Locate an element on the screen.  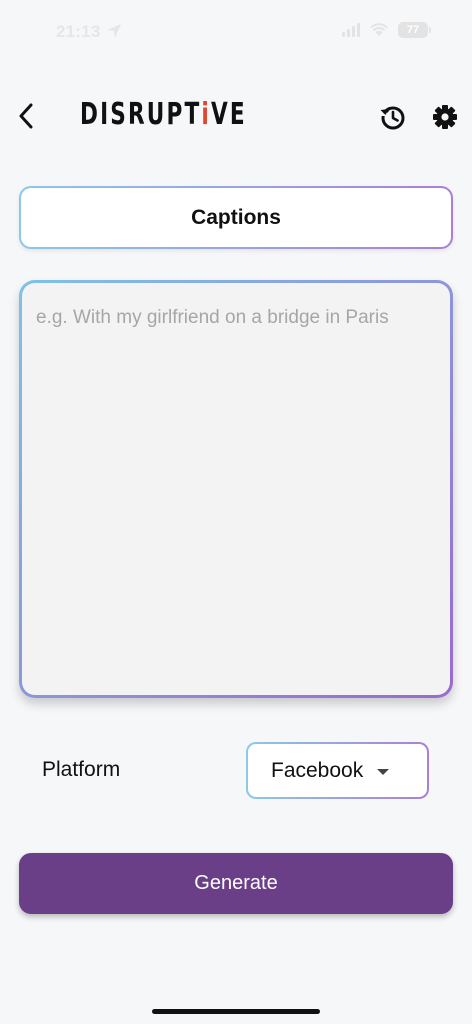
back-button is located at coordinates (26, 116).